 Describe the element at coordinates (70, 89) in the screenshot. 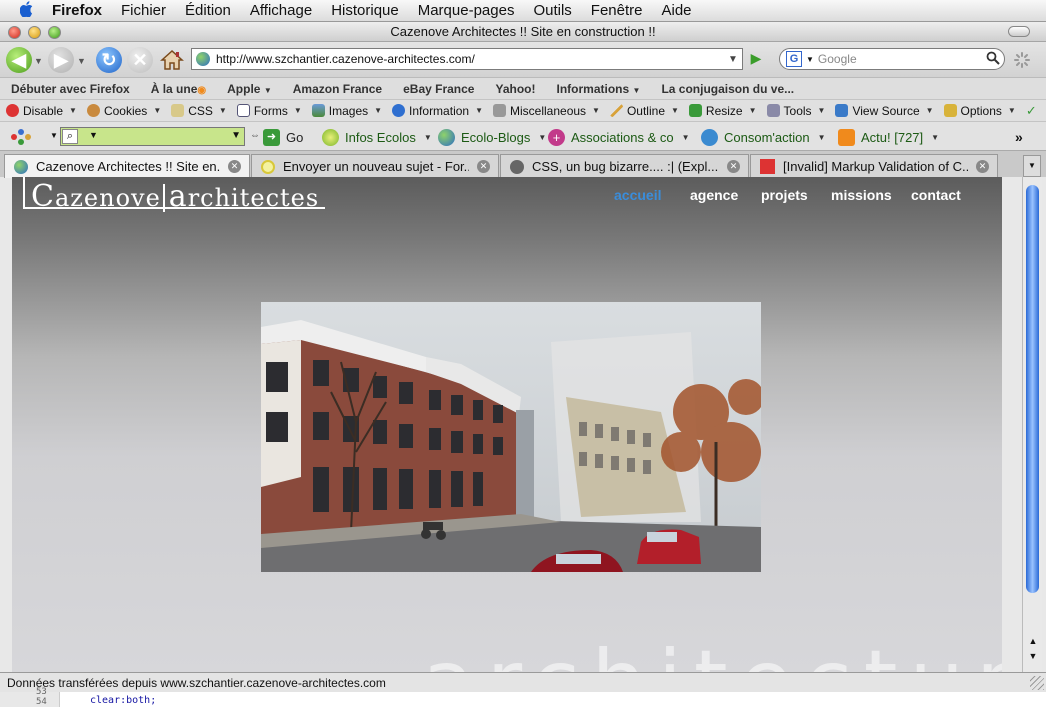

I see `bookmark-debuter-firefox: Débuter avec Firefox` at that location.